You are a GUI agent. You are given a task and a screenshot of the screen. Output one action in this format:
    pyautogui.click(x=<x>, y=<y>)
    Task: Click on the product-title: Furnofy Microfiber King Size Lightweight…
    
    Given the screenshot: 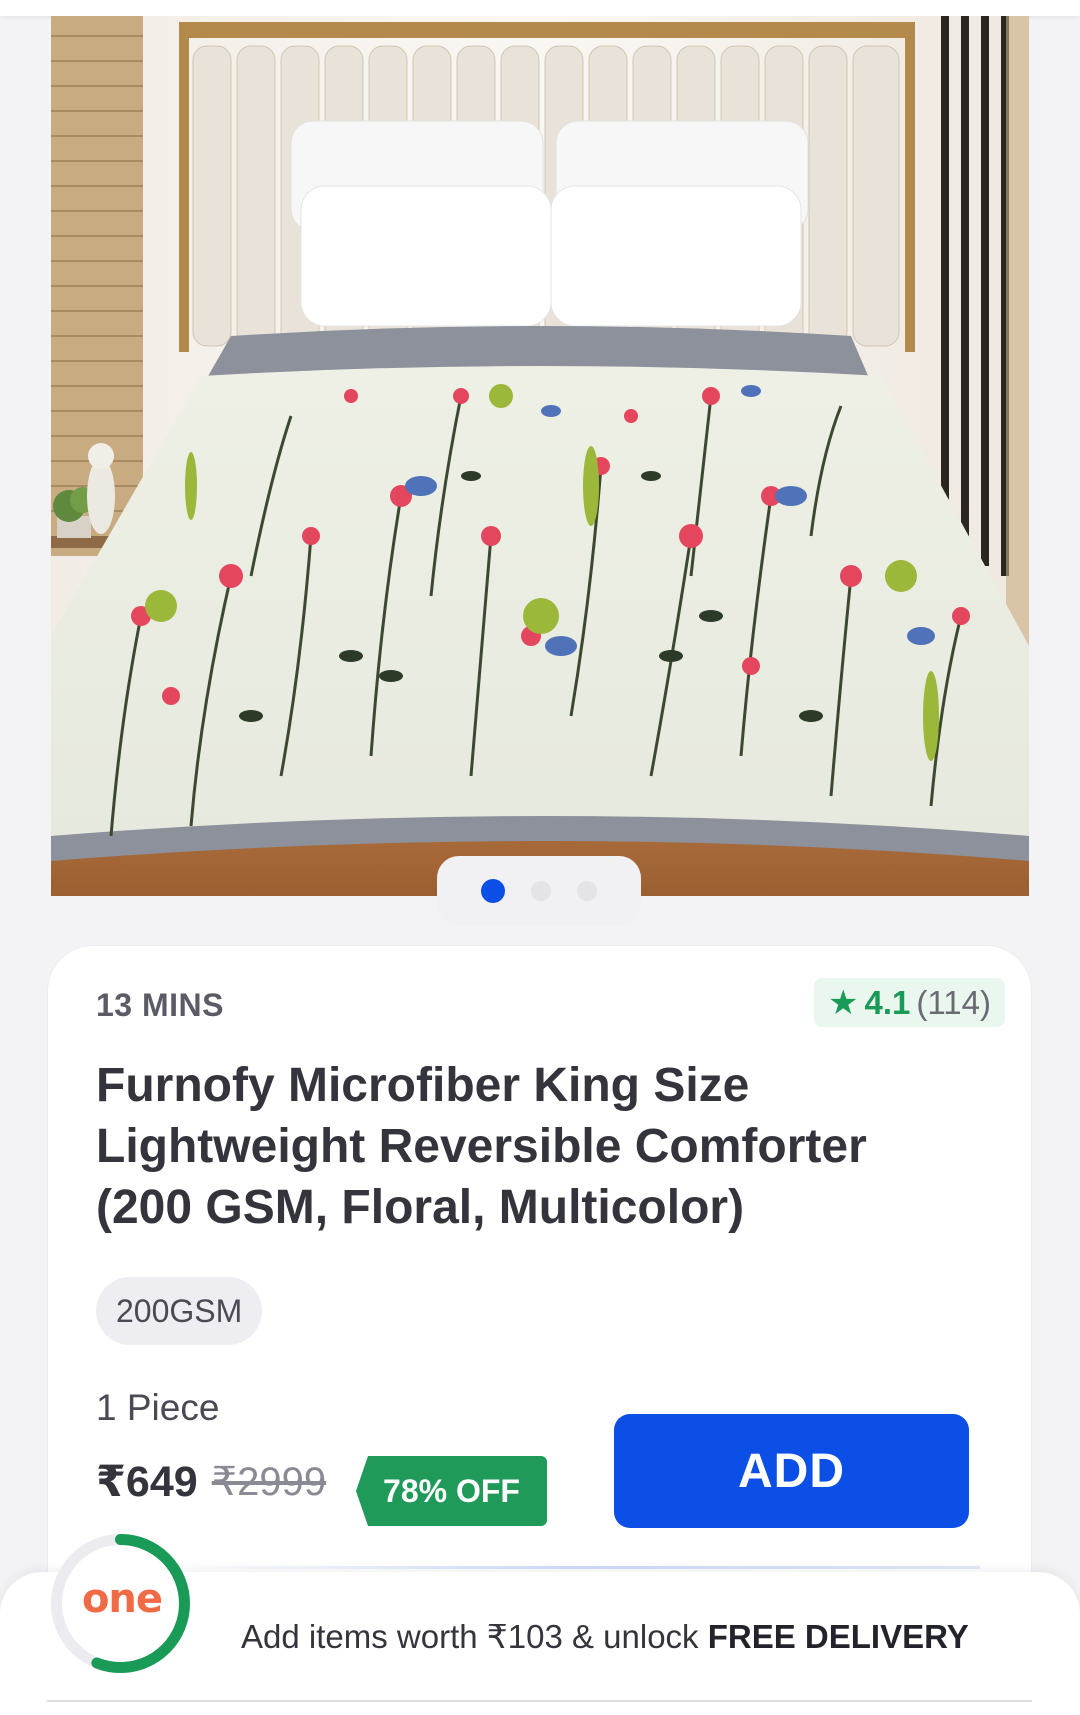 What is the action you would take?
    pyautogui.click(x=481, y=1146)
    